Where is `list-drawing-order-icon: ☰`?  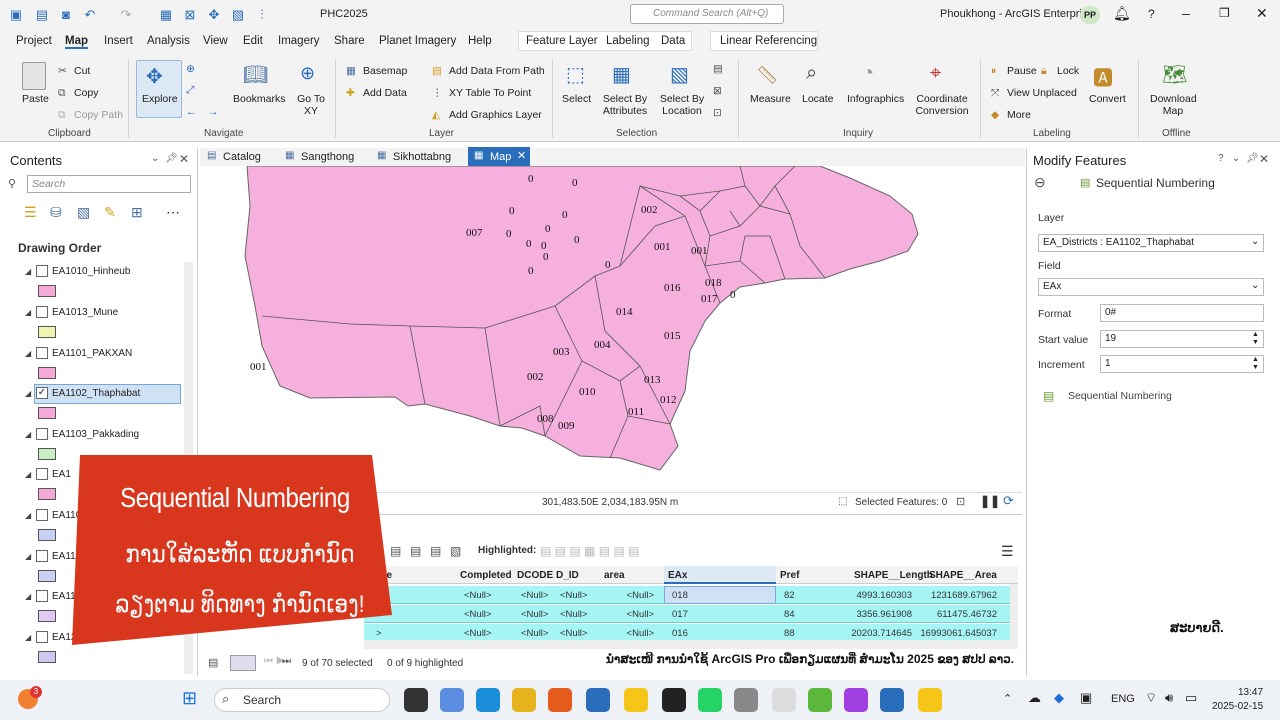
list-drawing-order-icon: ☰ is located at coordinates (30, 212).